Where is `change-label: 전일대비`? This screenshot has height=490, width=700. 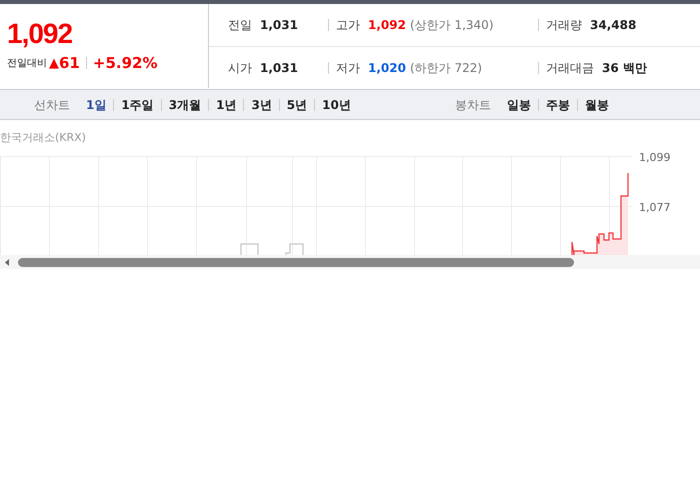
change-label: 전일대비 is located at coordinates (27, 63).